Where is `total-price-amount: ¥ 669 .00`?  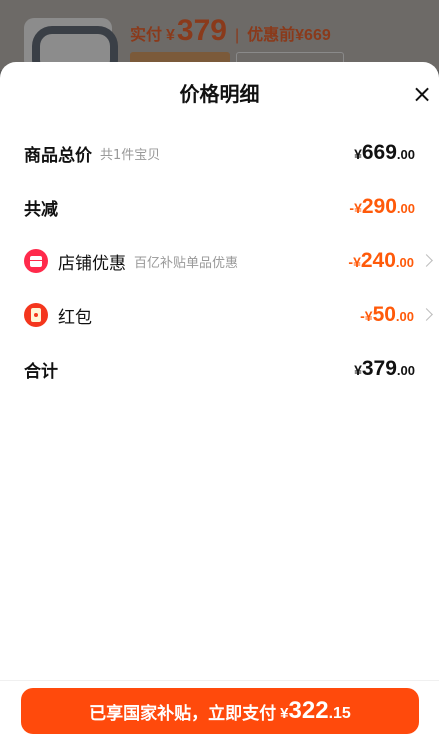 total-price-amount: ¥ 669 .00 is located at coordinates (384, 152).